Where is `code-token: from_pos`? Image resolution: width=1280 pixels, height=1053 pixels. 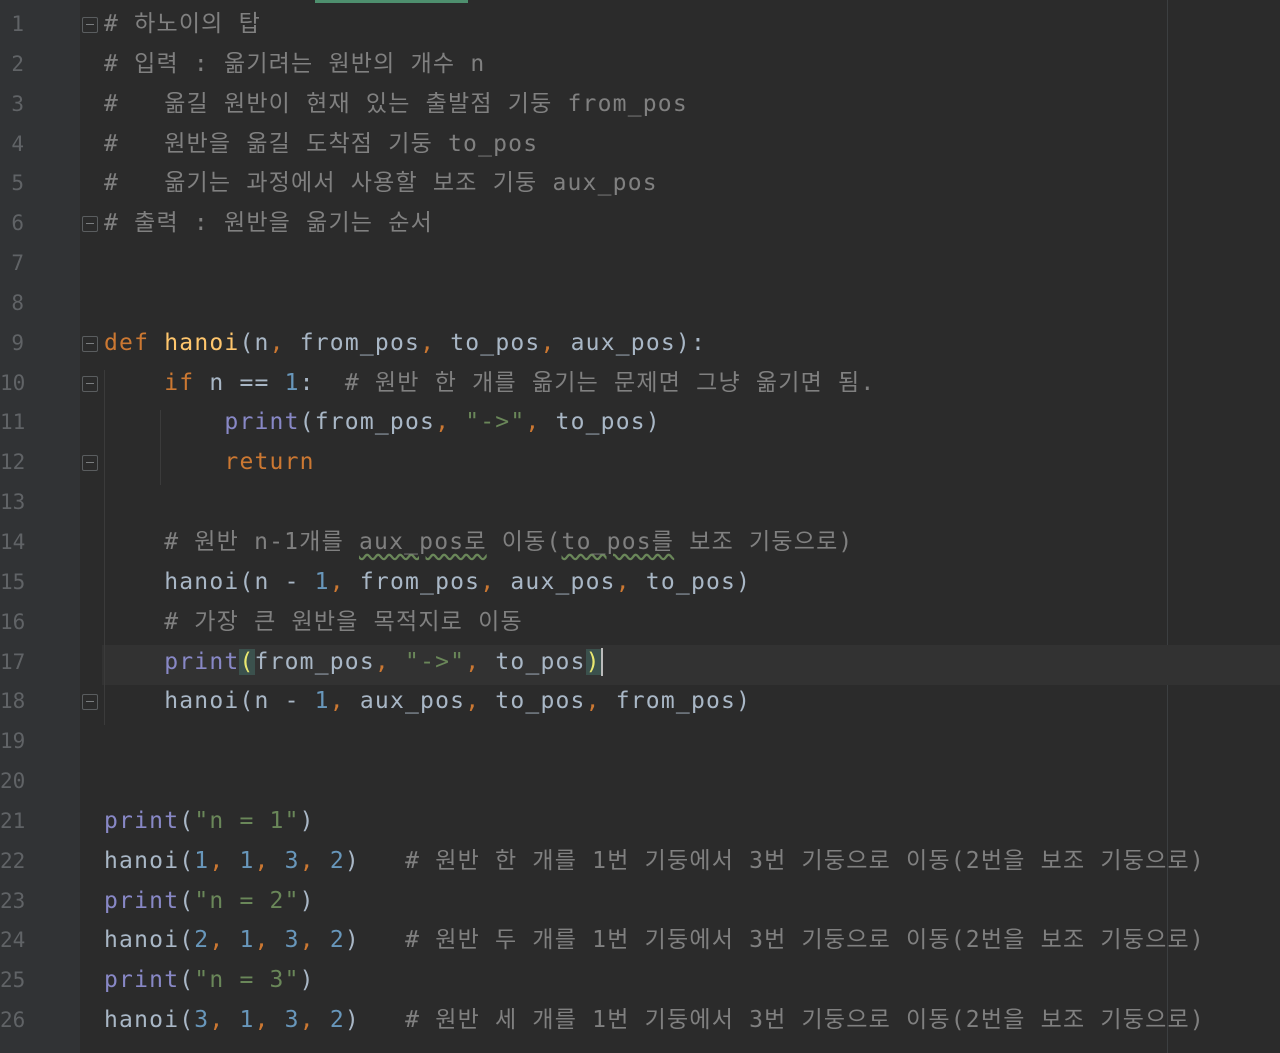
code-token: from_pos is located at coordinates (352, 342).